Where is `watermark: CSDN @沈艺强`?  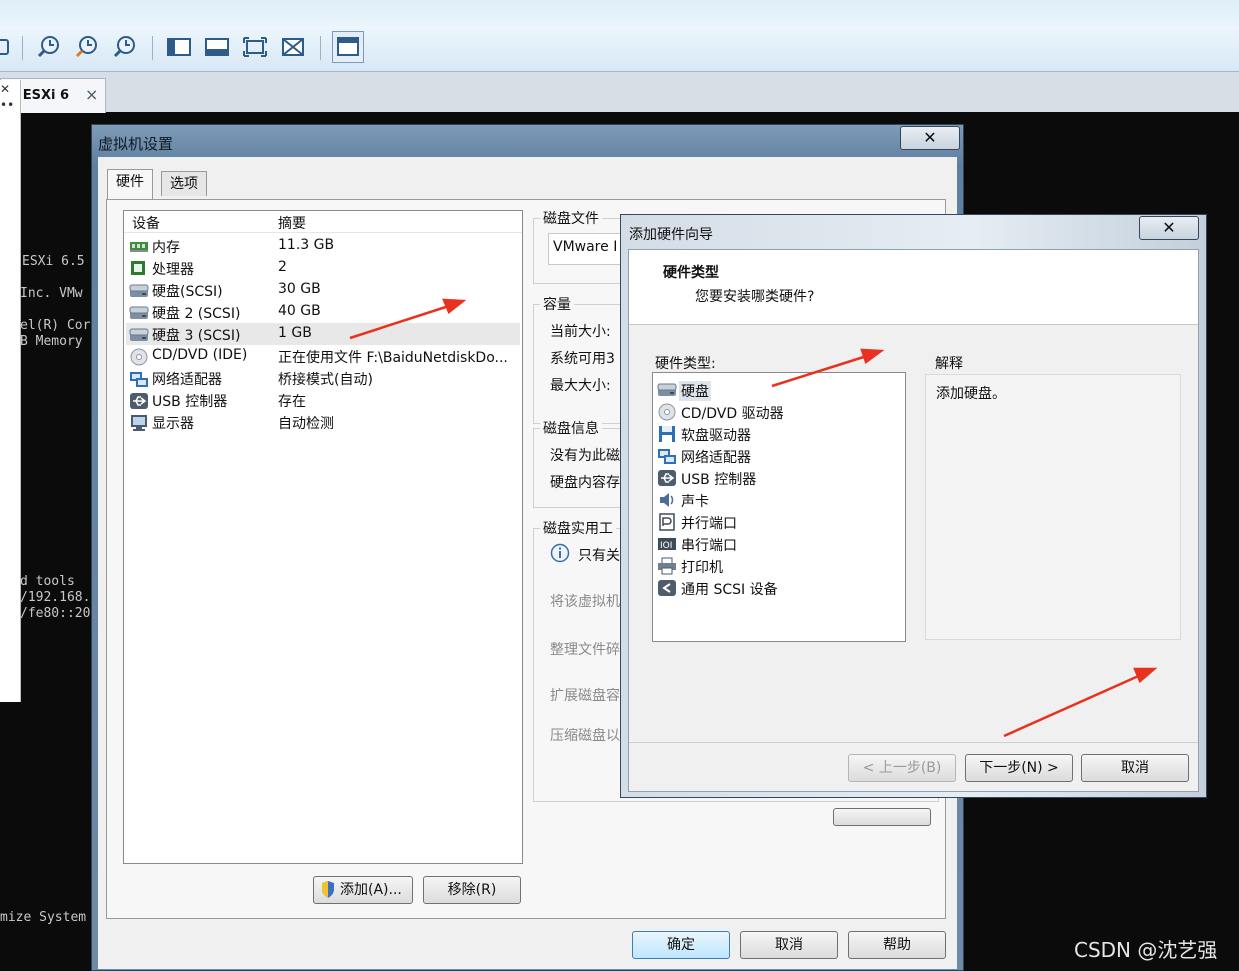
watermark: CSDN @沈艺强 is located at coordinates (1146, 950).